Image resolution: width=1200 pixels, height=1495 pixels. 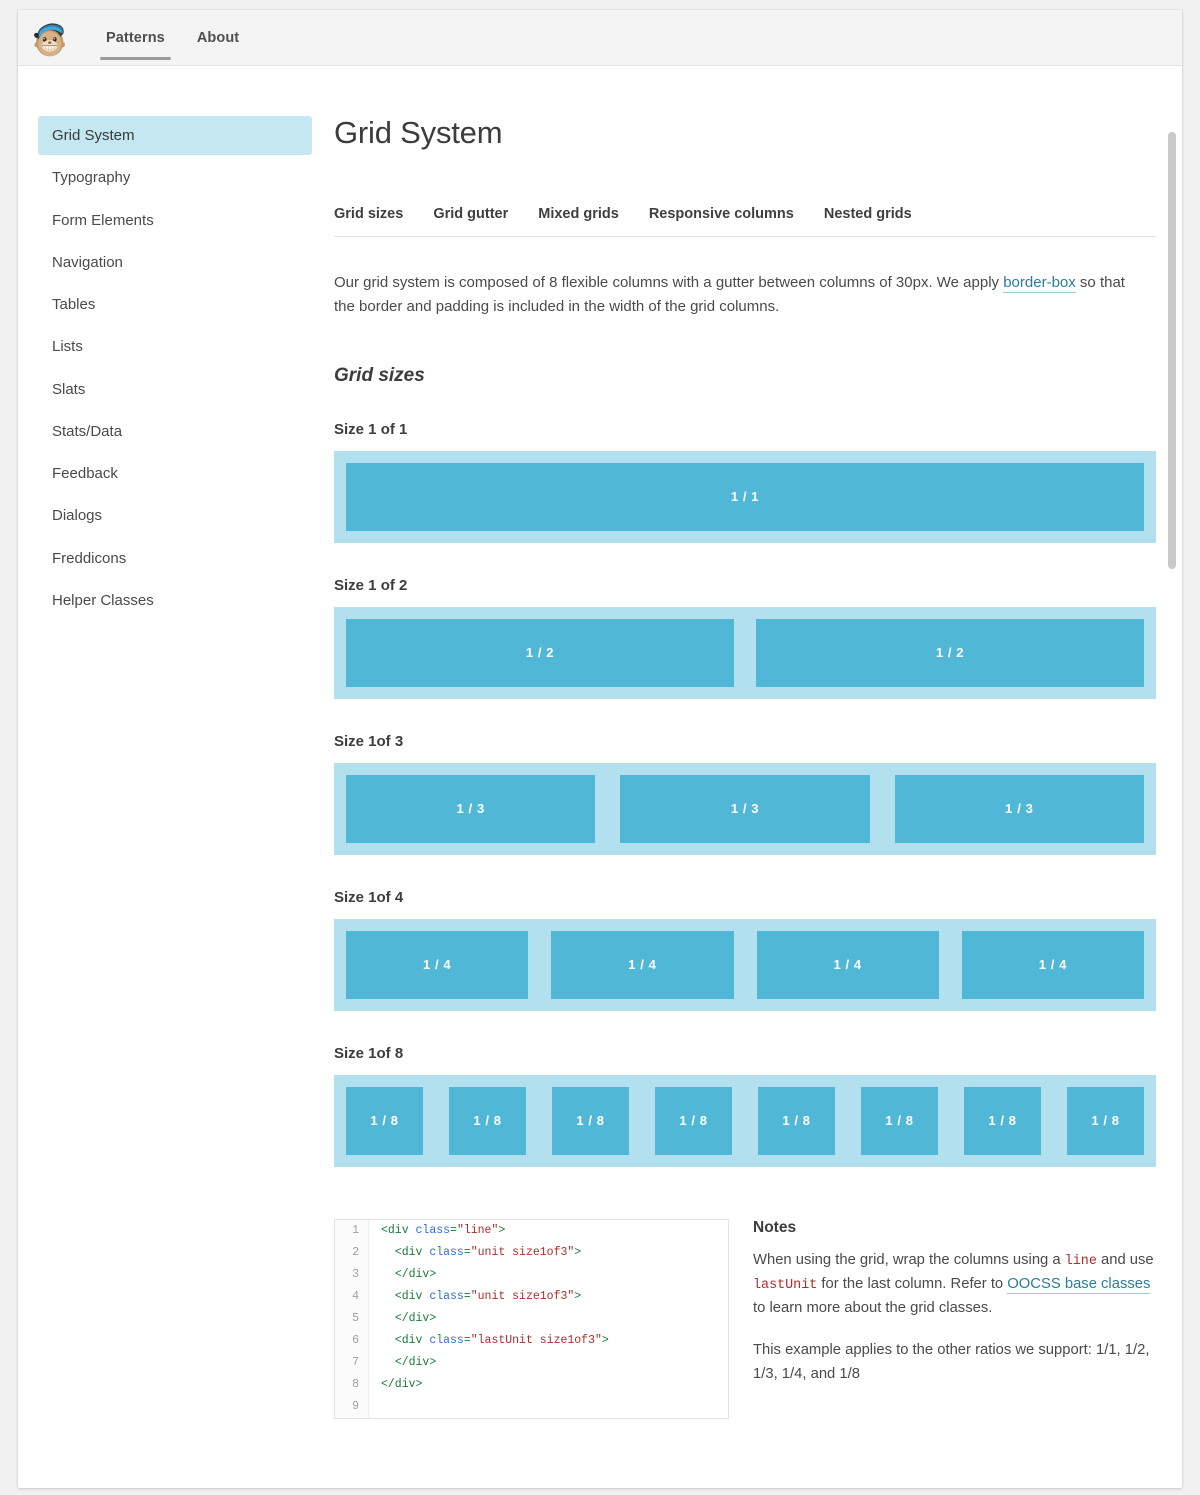 I want to click on vertical-scrollbar-track, so click(x=1173, y=778).